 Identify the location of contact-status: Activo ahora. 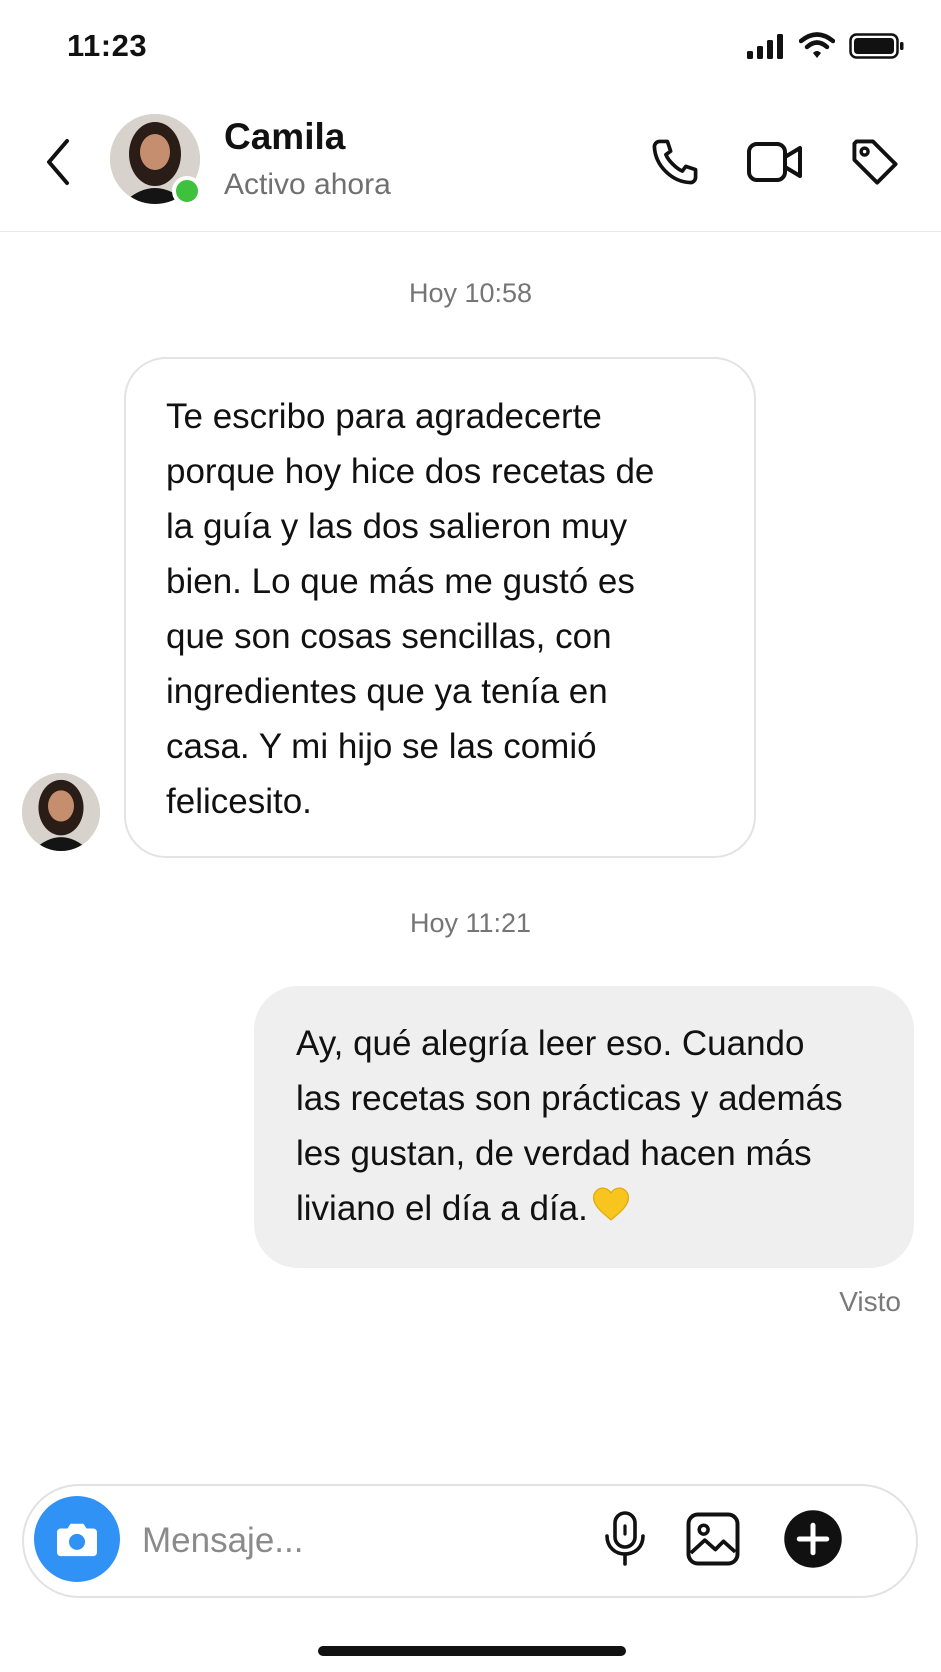
(307, 184).